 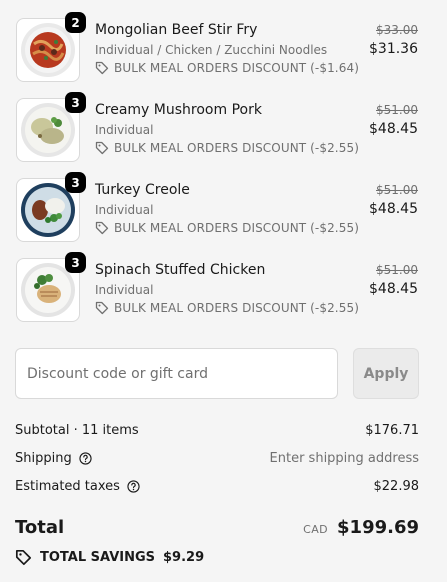 I want to click on taxes-value: $22.98, so click(x=396, y=486).